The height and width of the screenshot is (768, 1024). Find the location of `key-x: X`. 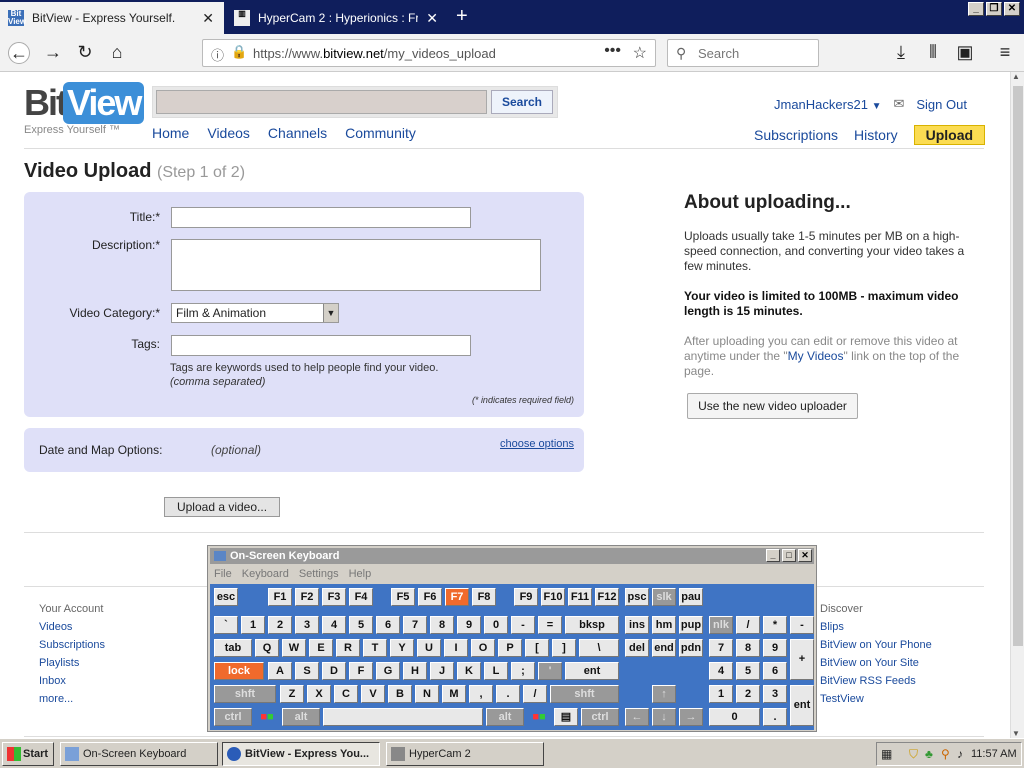

key-x: X is located at coordinates (319, 694).